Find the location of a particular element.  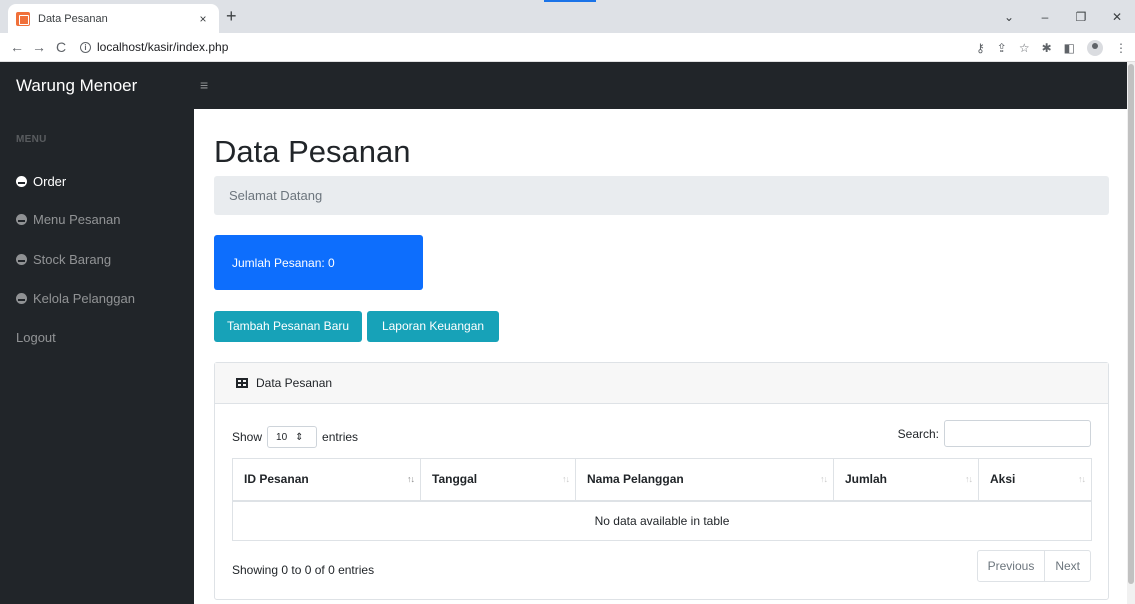

entries-length-control: Show 10 ⇕ entries is located at coordinates (295, 437).